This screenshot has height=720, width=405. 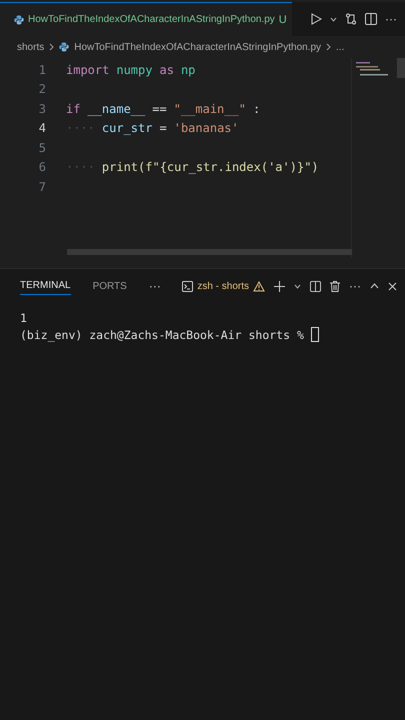 What do you see at coordinates (127, 128) in the screenshot?
I see `code-token: cur_str` at bounding box center [127, 128].